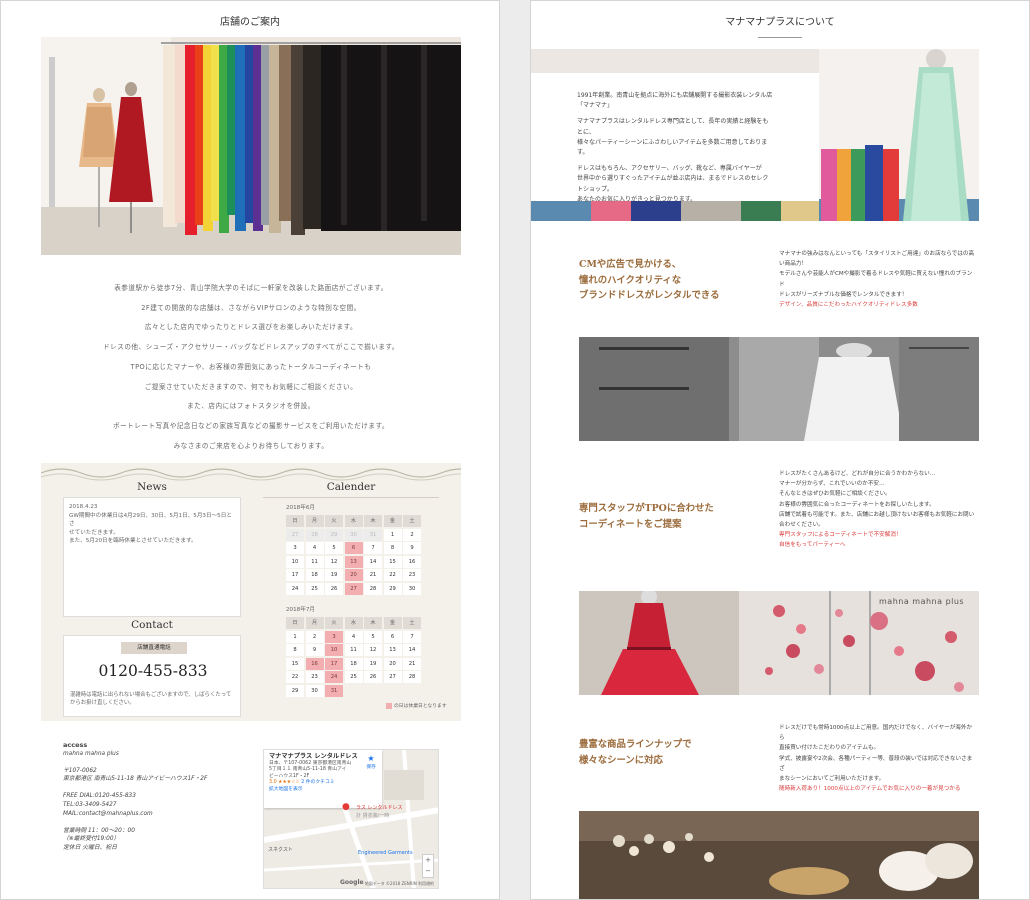 This screenshot has width=1030, height=900. Describe the element at coordinates (251, 146) in the screenshot. I see `store-interior-photo` at that location.